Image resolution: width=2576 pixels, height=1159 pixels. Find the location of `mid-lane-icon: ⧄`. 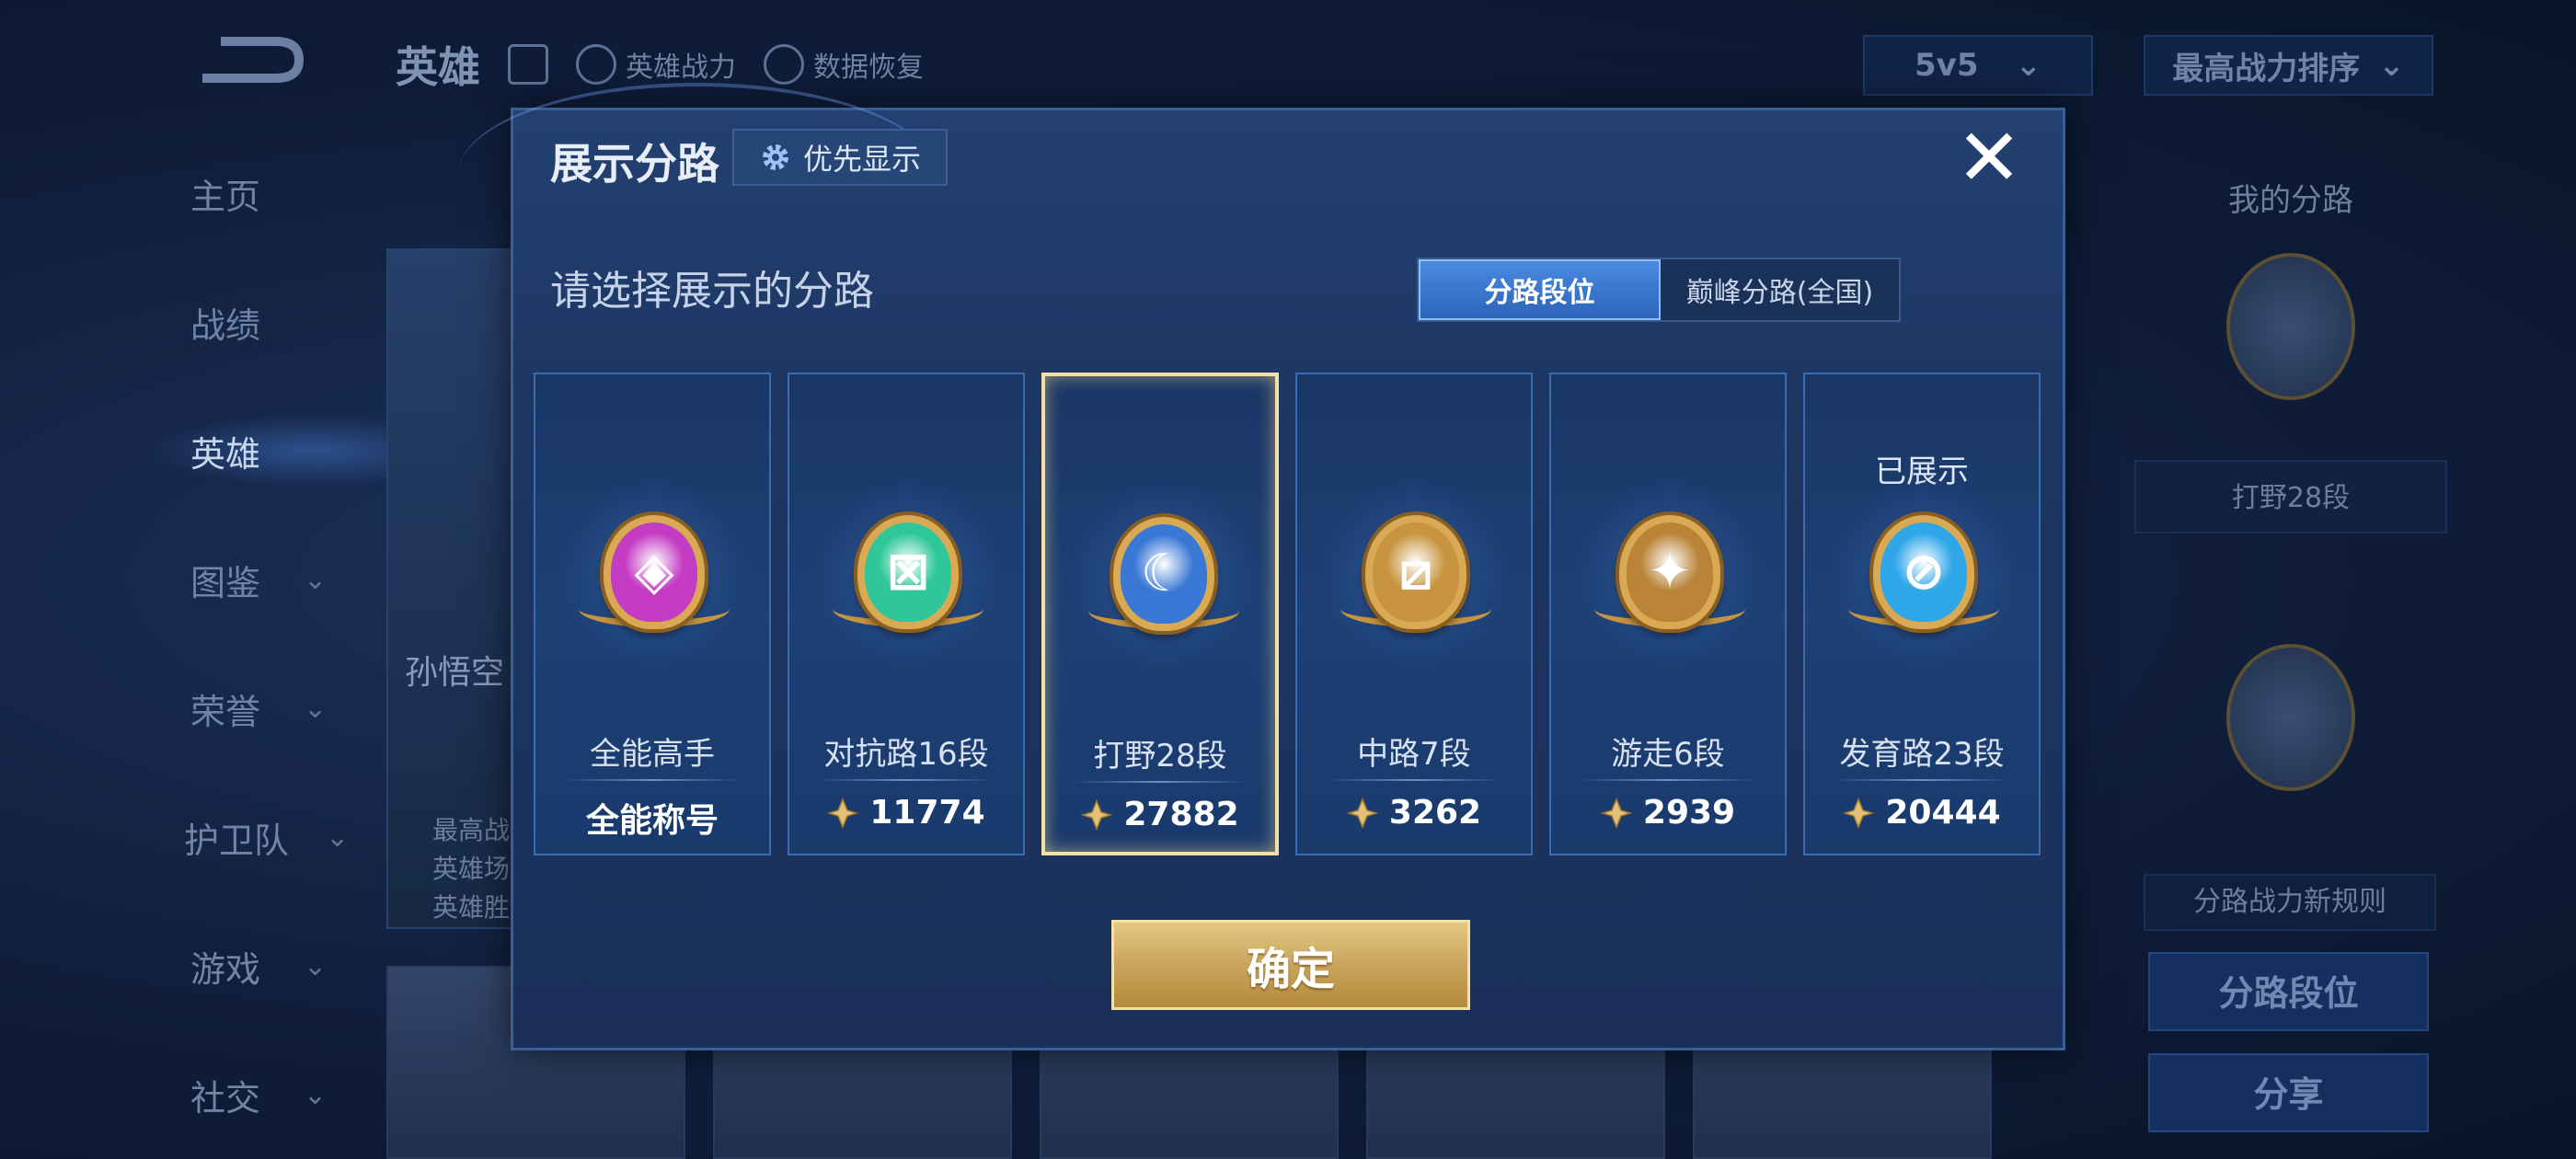

mid-lane-icon: ⧄ is located at coordinates (1415, 572).